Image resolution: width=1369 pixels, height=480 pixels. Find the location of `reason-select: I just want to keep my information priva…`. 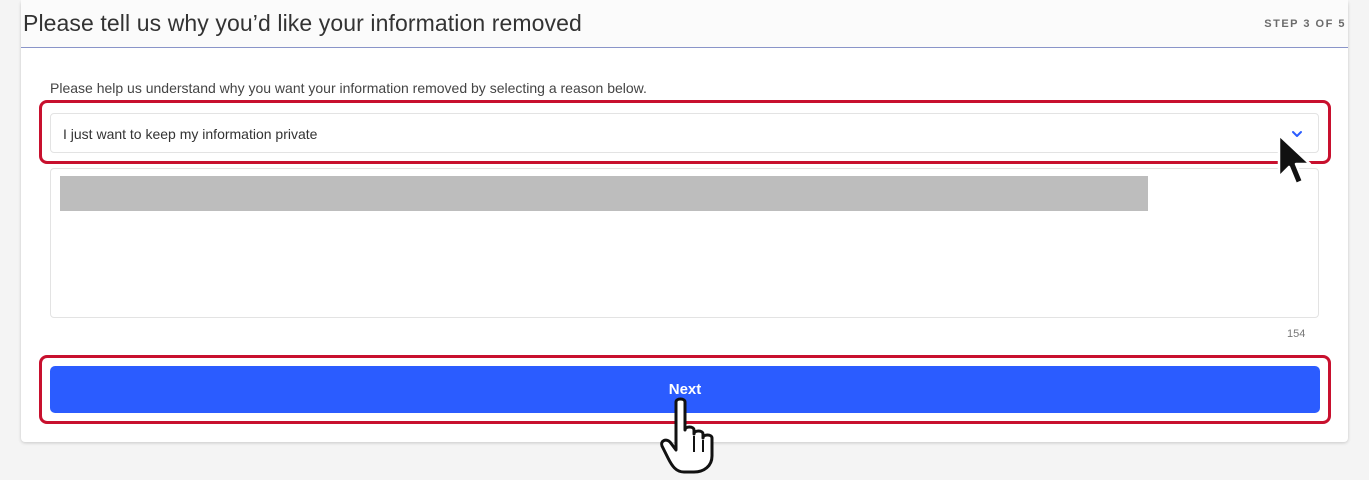

reason-select: I just want to keep my information priva… is located at coordinates (684, 133).